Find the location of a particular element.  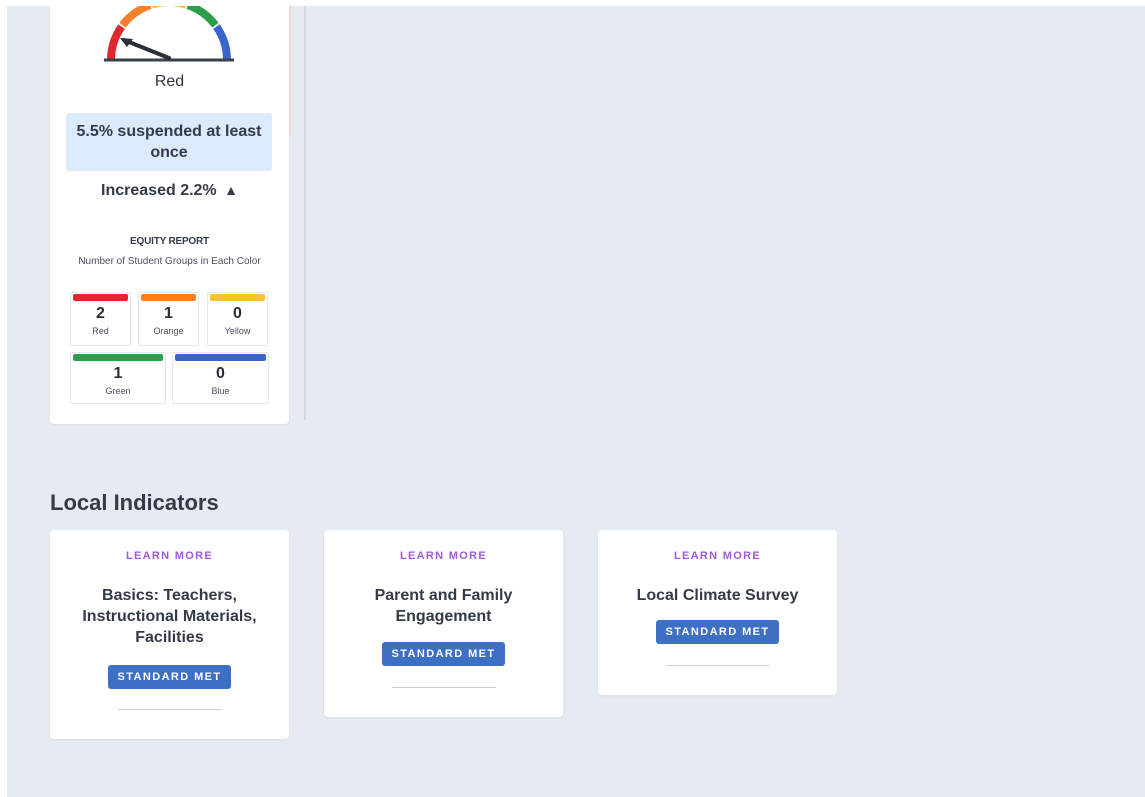

equity-swatch-yellow: 0 Yellow is located at coordinates (237, 319).